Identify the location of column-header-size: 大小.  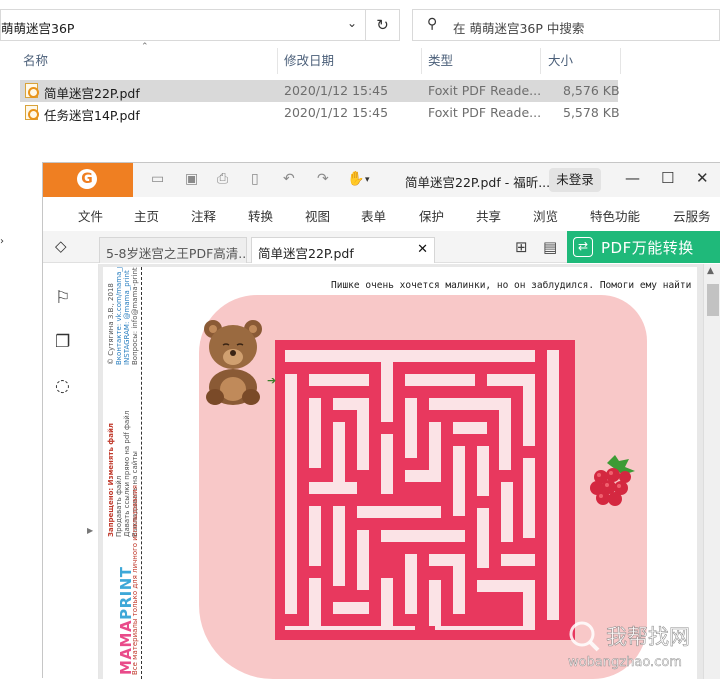
(560, 62).